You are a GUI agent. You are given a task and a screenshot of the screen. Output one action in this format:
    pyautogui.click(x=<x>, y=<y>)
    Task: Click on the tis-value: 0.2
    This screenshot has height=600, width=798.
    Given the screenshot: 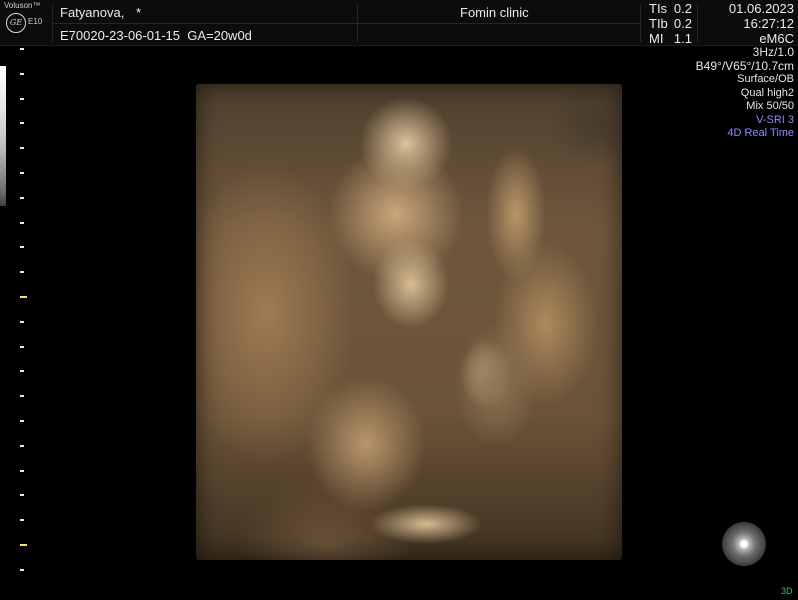 What is the action you would take?
    pyautogui.click(x=682, y=8)
    